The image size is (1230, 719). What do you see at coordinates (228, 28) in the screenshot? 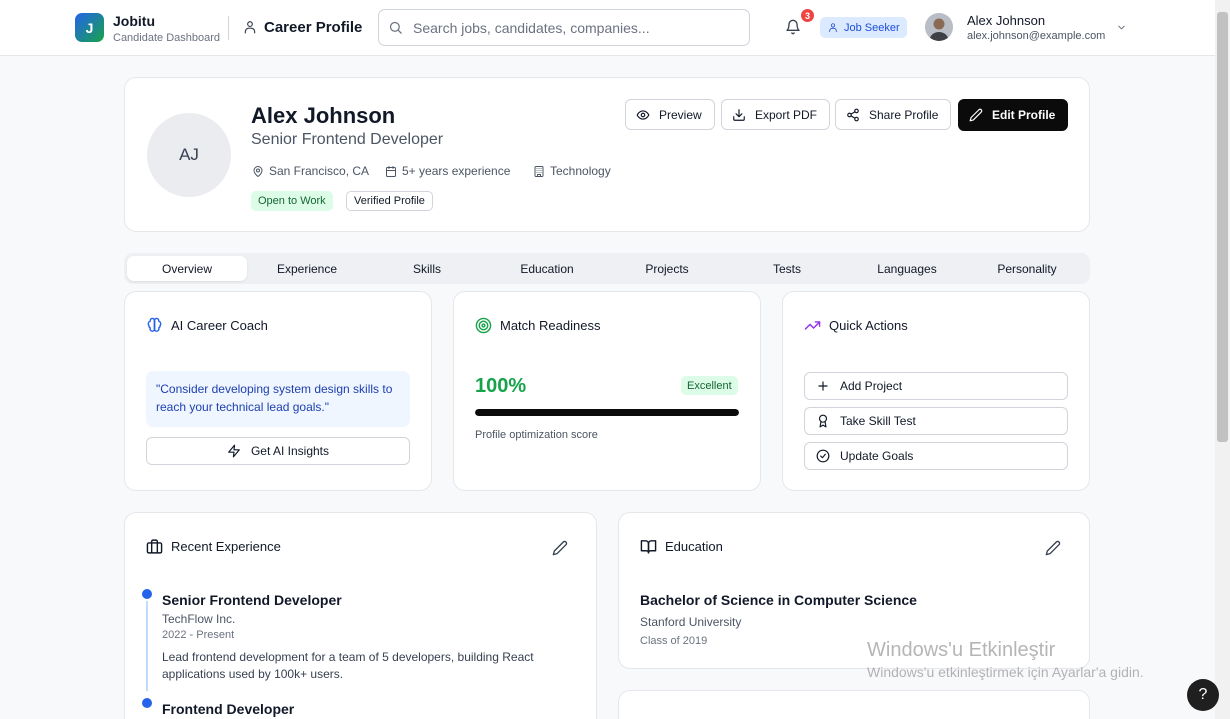
I see `header-divider` at bounding box center [228, 28].